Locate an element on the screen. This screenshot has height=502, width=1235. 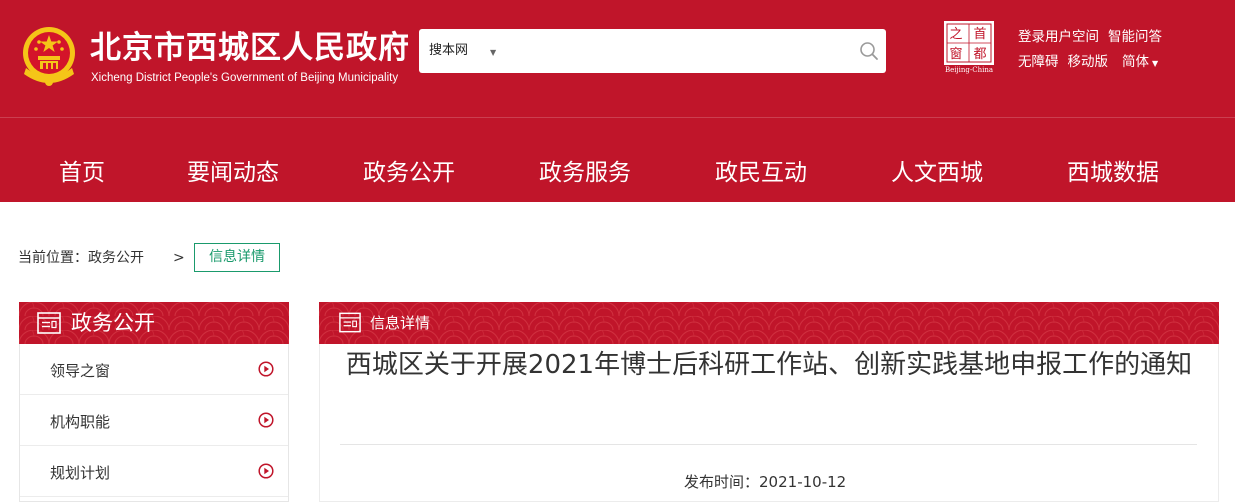
search-scope-select: 搜本网 is located at coordinates (448, 51).